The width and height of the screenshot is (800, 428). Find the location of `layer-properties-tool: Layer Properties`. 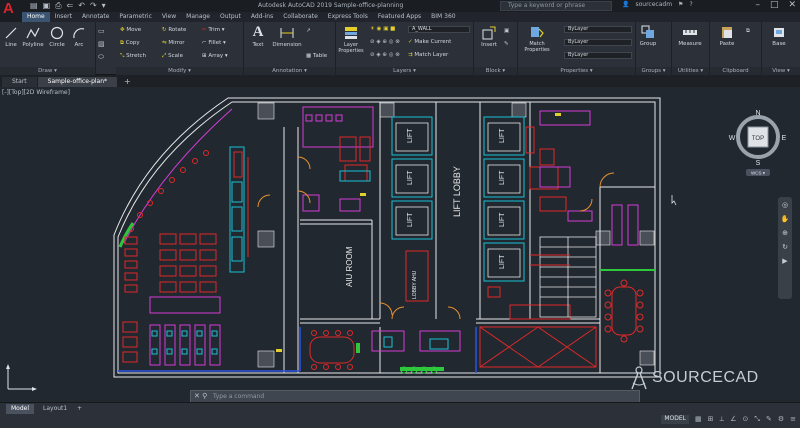

layer-properties-tool: Layer Properties is located at coordinates (351, 39).